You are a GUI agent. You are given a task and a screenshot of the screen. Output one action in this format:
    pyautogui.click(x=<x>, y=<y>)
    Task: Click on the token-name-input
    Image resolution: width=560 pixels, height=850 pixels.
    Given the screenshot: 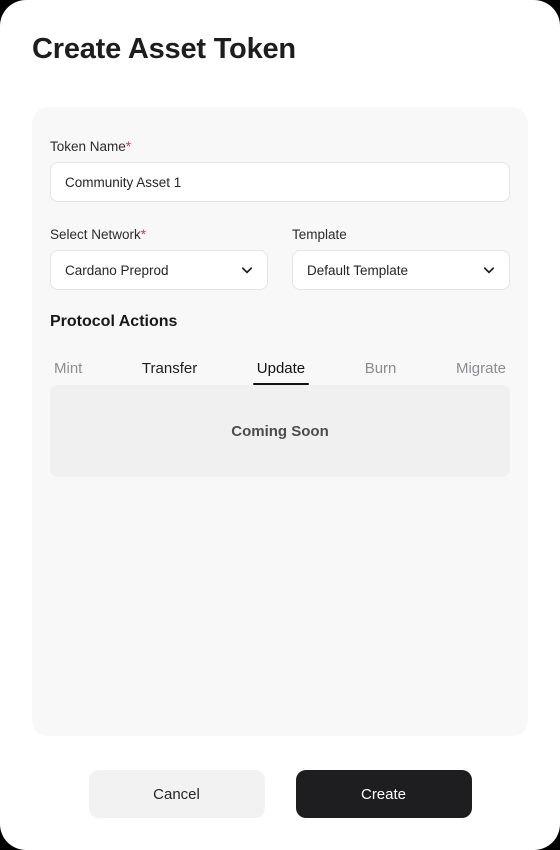 What is the action you would take?
    pyautogui.click(x=280, y=182)
    